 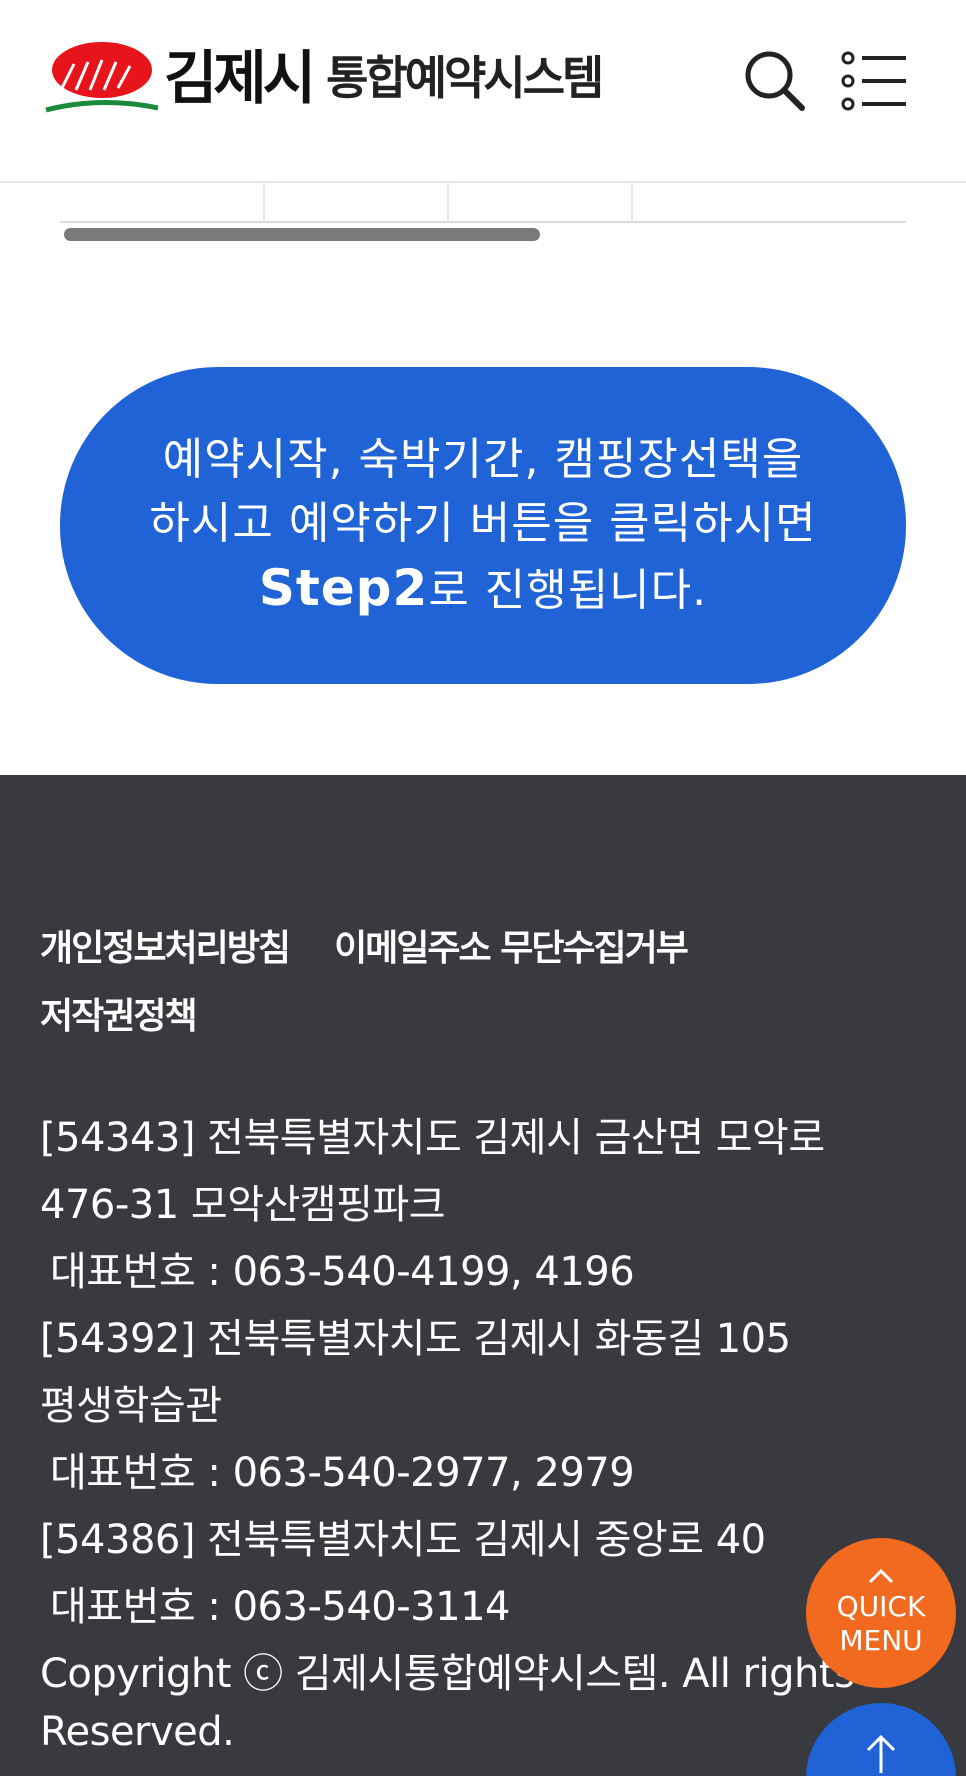 I want to click on scrollbar-thumb, so click(x=302, y=234).